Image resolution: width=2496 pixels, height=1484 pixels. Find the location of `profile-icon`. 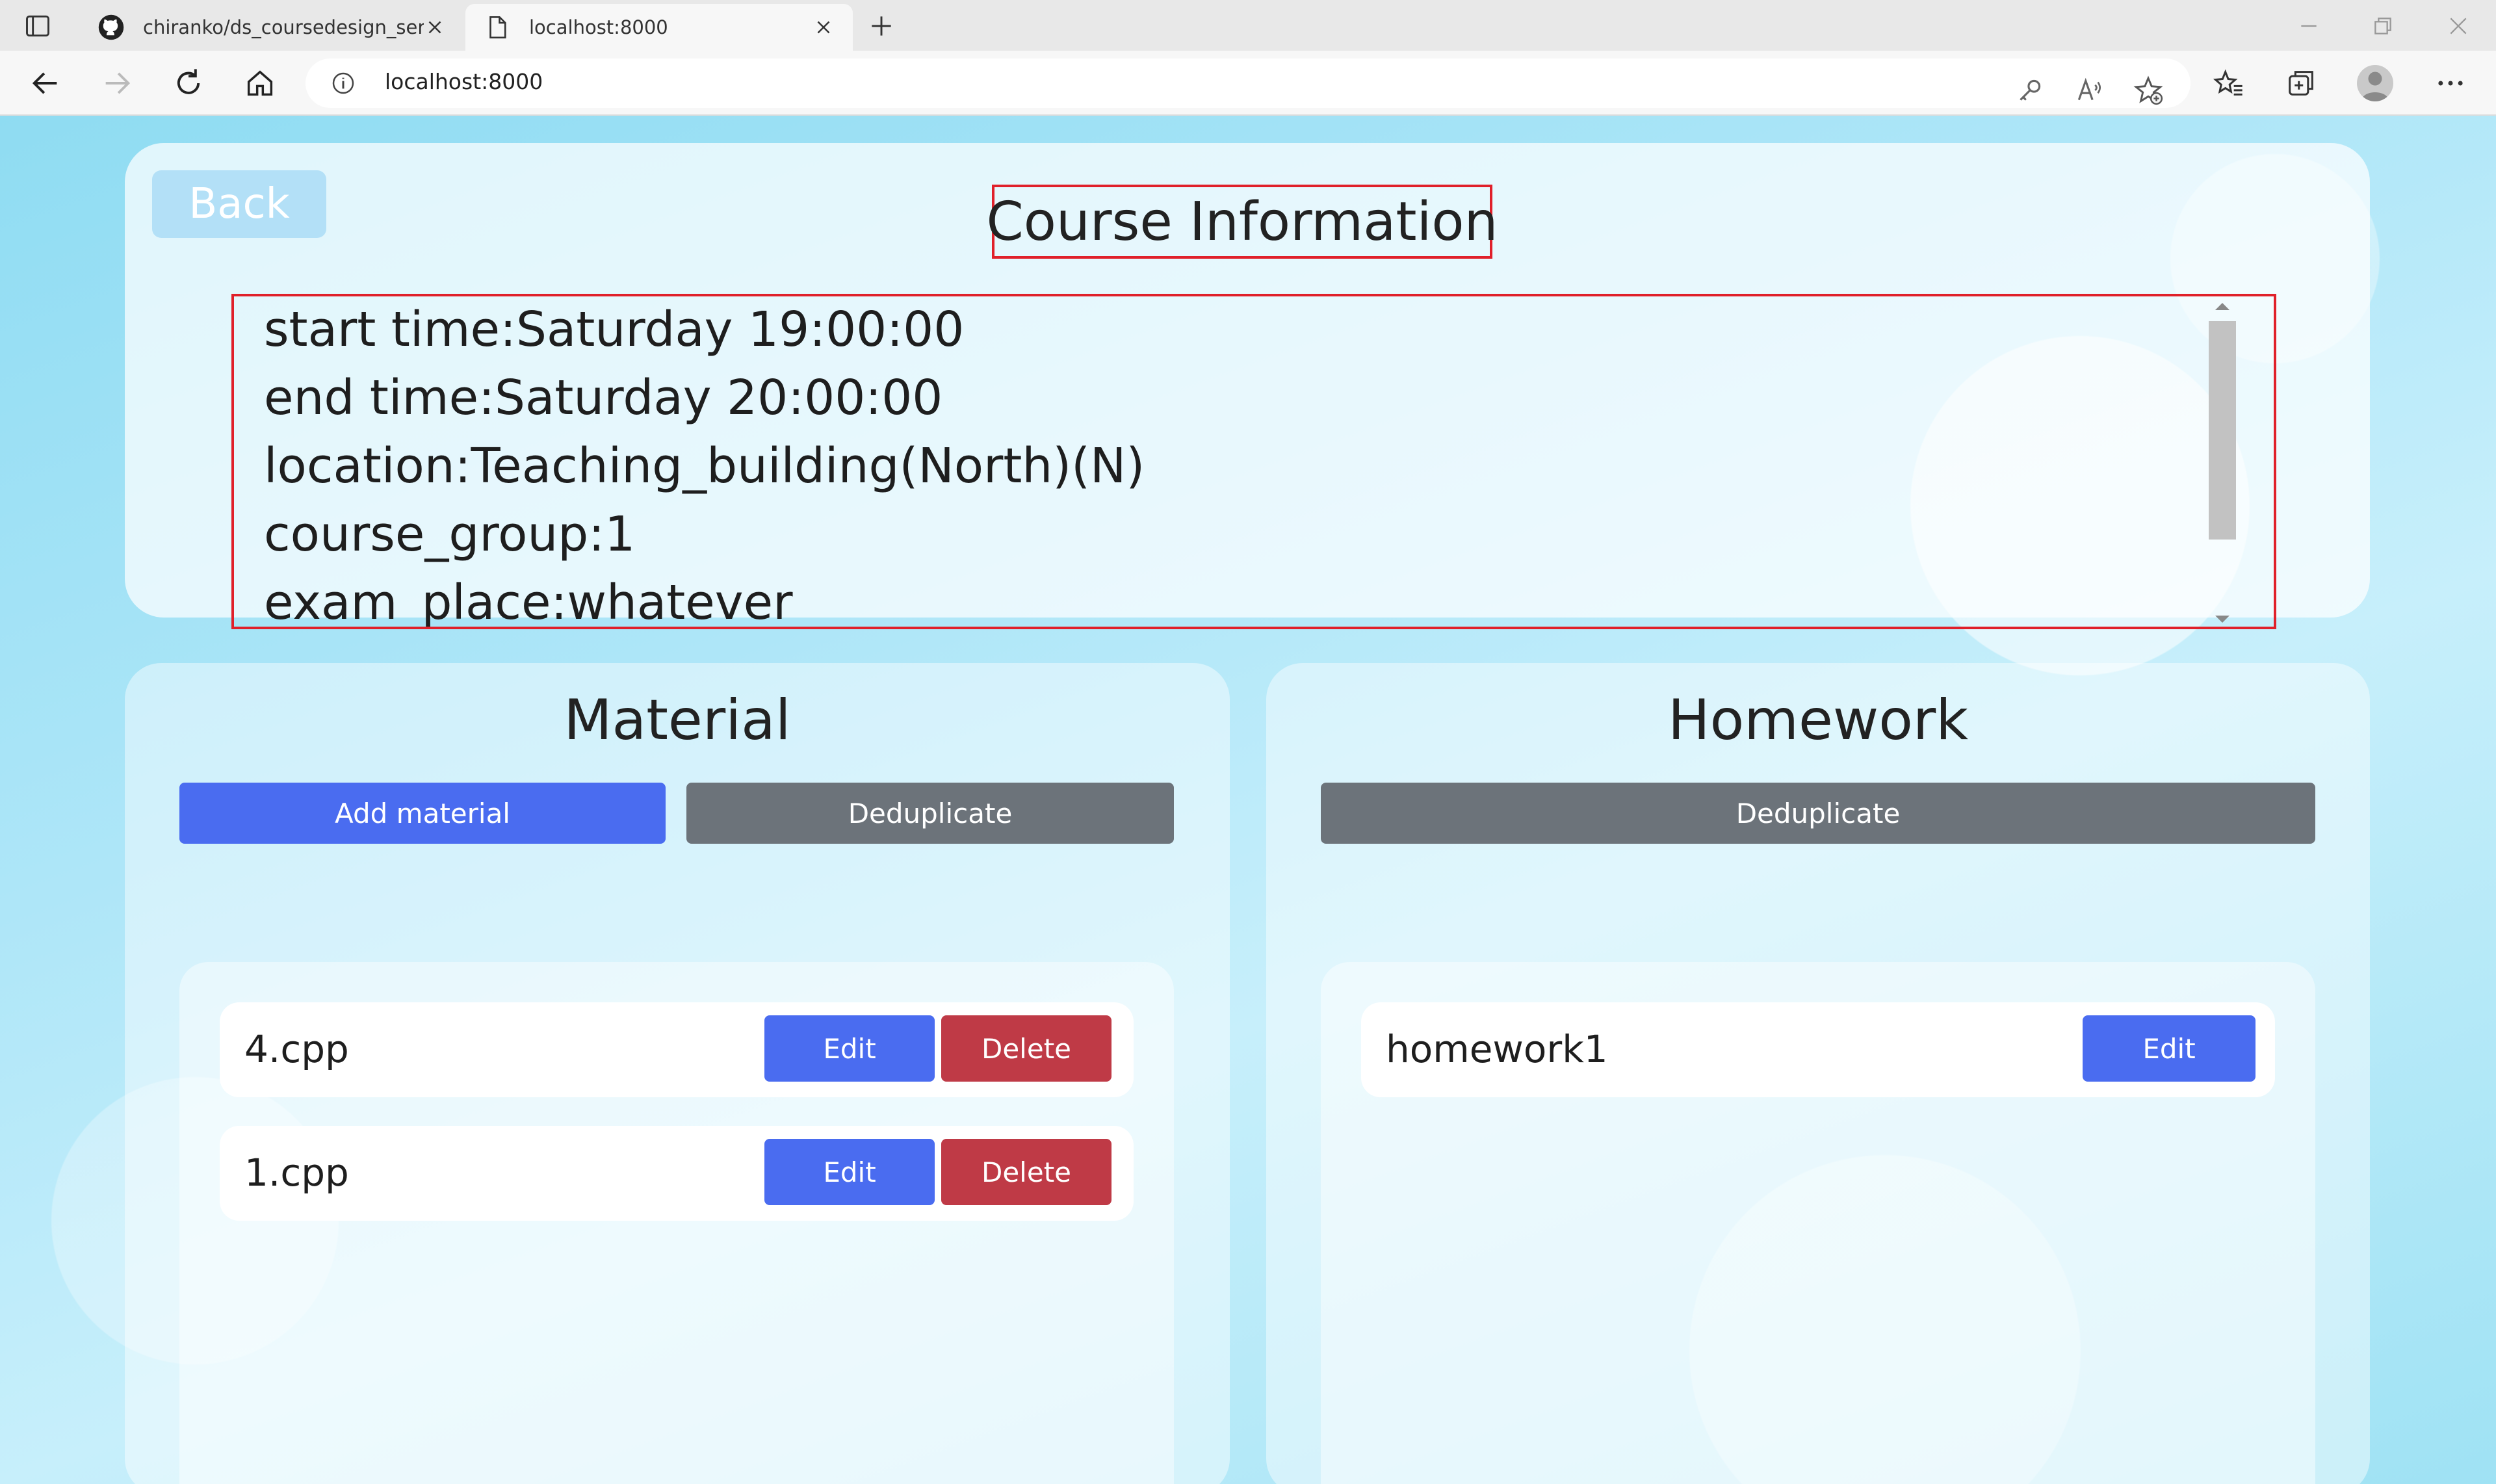

profile-icon is located at coordinates (2375, 86).